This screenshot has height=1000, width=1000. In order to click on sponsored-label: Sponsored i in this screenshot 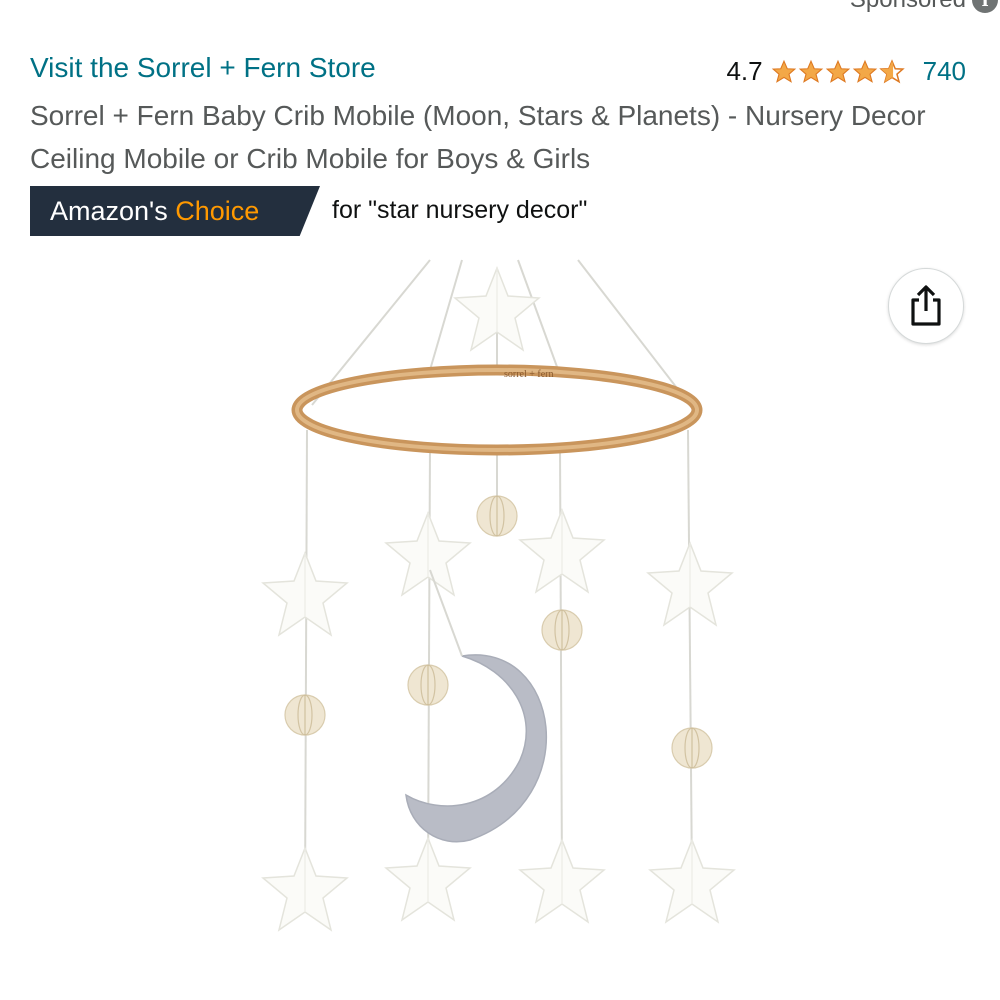, I will do `click(924, 7)`.